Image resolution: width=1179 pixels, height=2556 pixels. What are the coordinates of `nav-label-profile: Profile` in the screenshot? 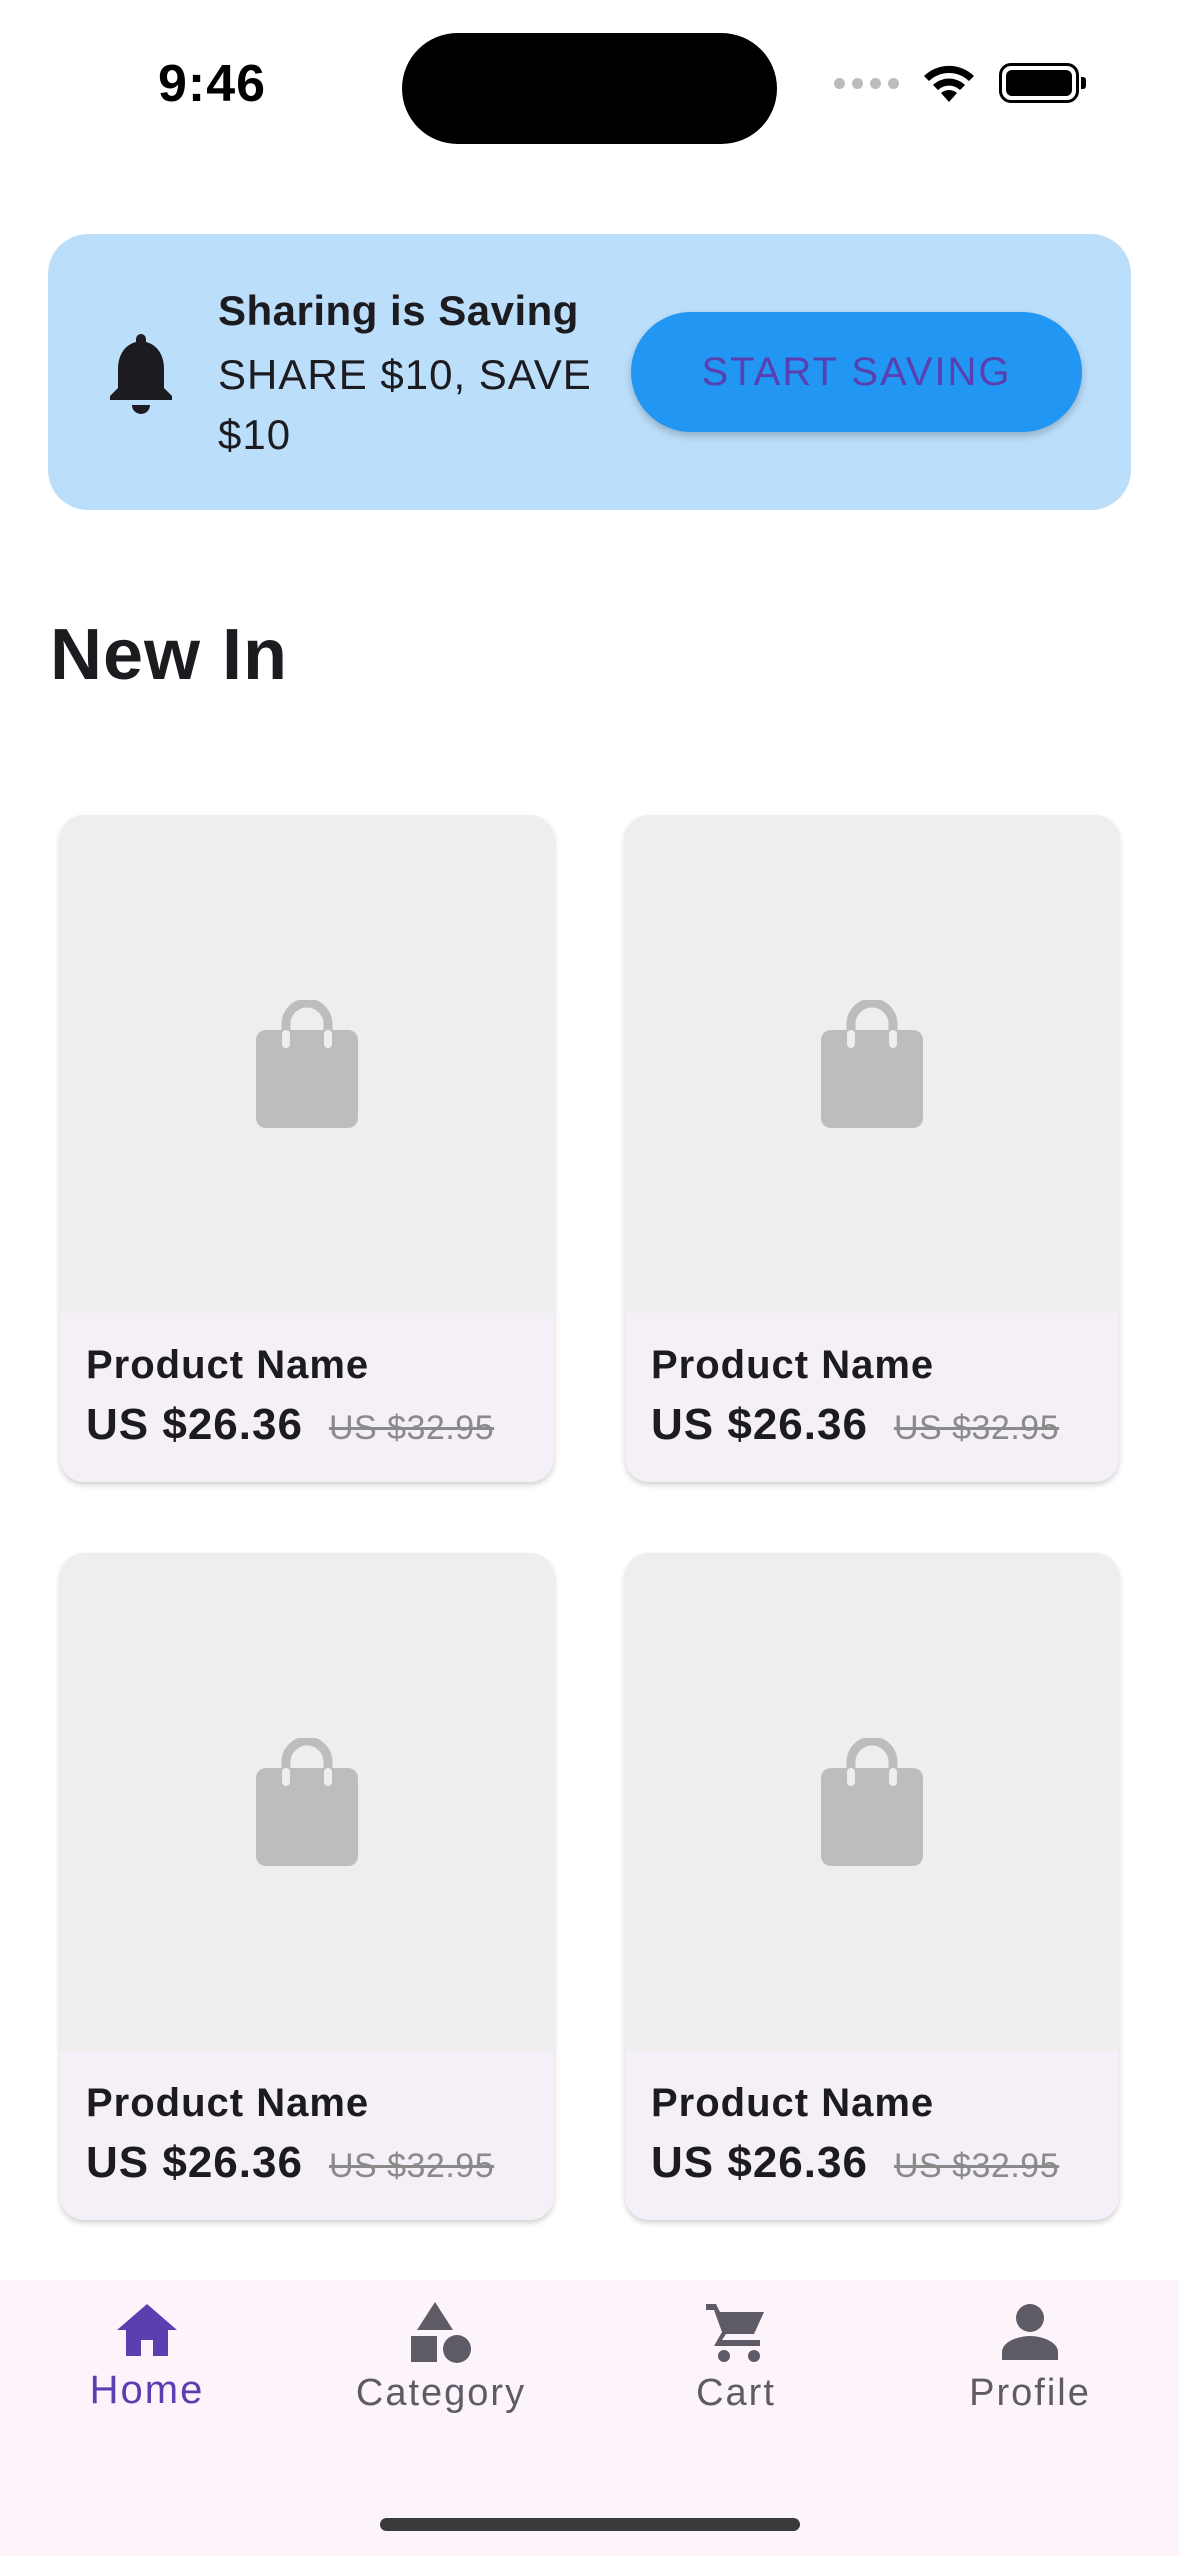 It's located at (1030, 2393).